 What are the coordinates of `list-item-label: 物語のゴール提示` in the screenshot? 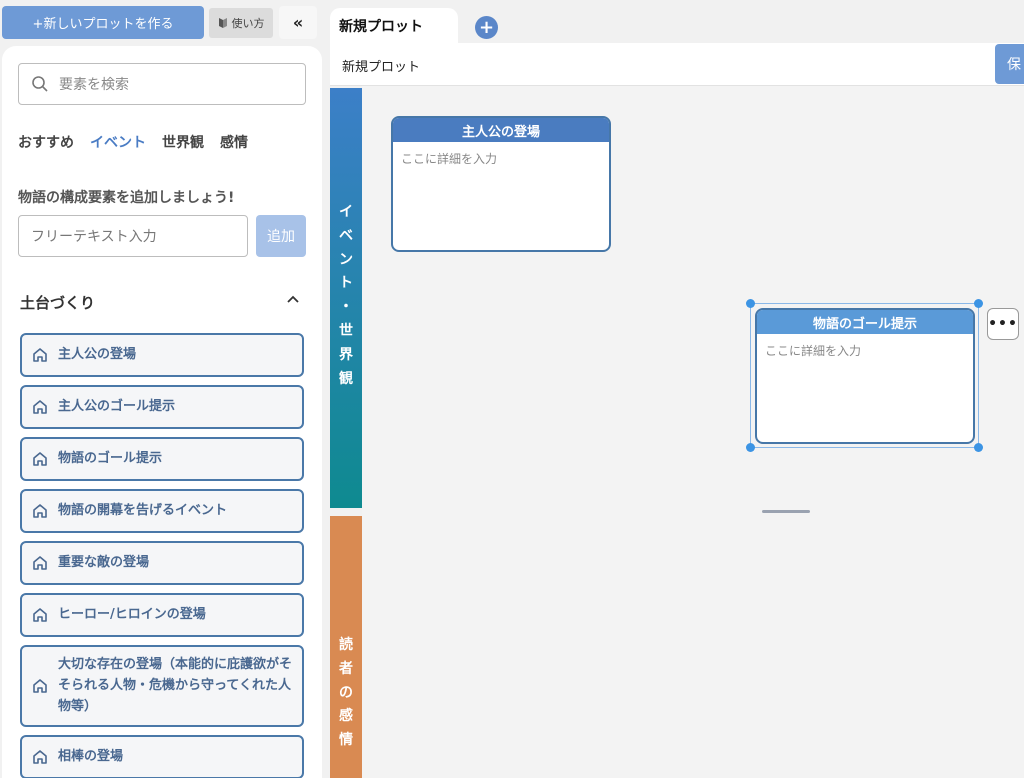 It's located at (110, 458).